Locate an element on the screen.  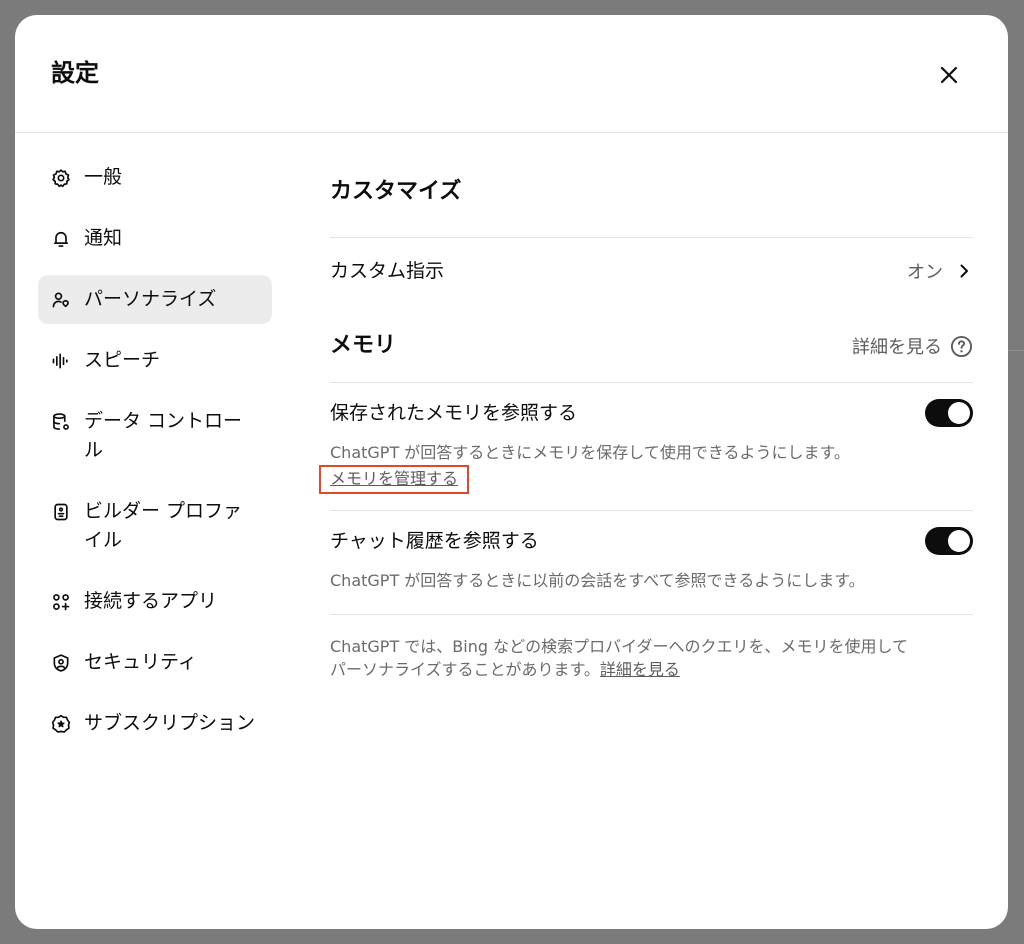
chevron-right-icon is located at coordinates (964, 271).